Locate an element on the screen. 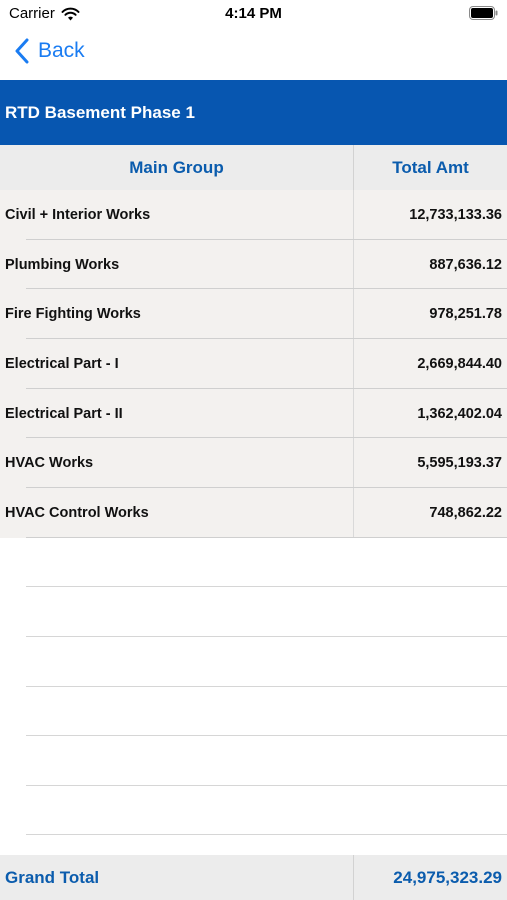 This screenshot has width=507, height=900. grand-total-label: Grand Total is located at coordinates (177, 877).